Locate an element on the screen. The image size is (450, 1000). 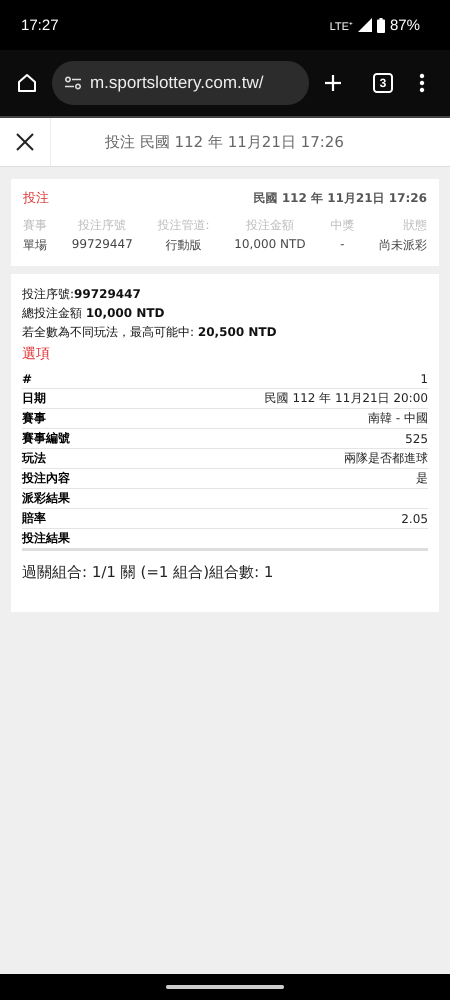
clock: 17:27 is located at coordinates (40, 25).